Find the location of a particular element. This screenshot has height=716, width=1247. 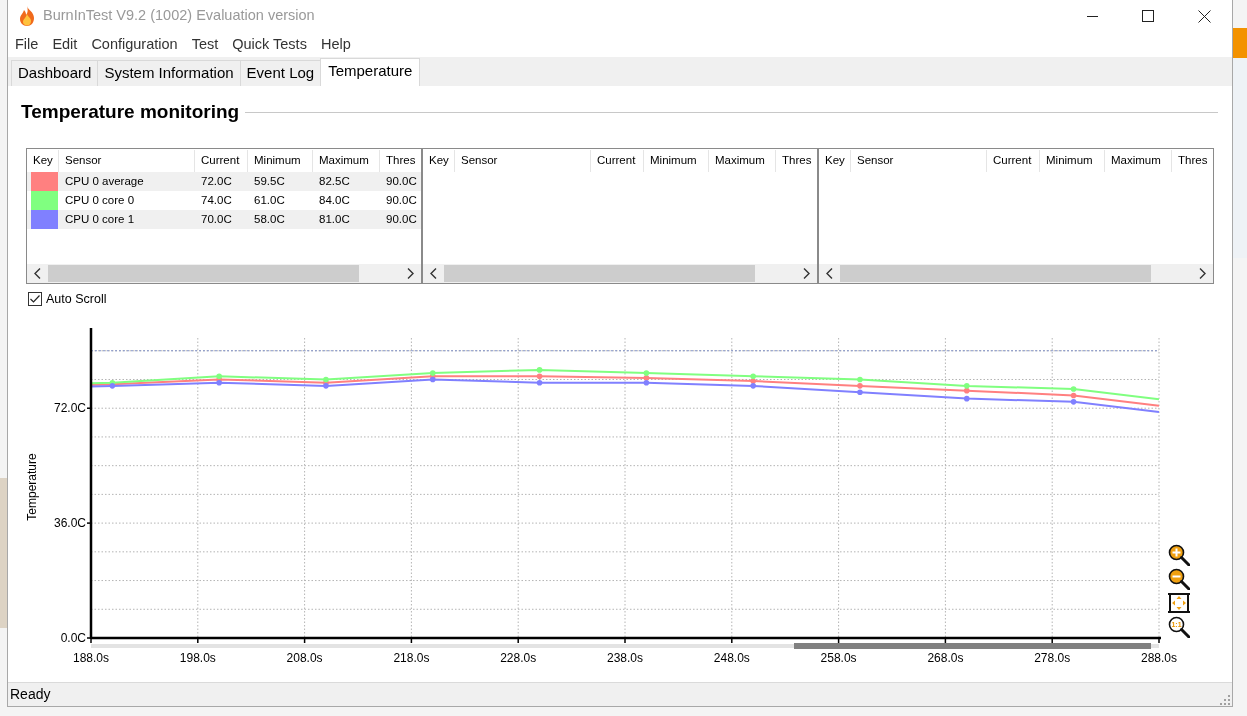

minimize-icon is located at coordinates (1092, 16).